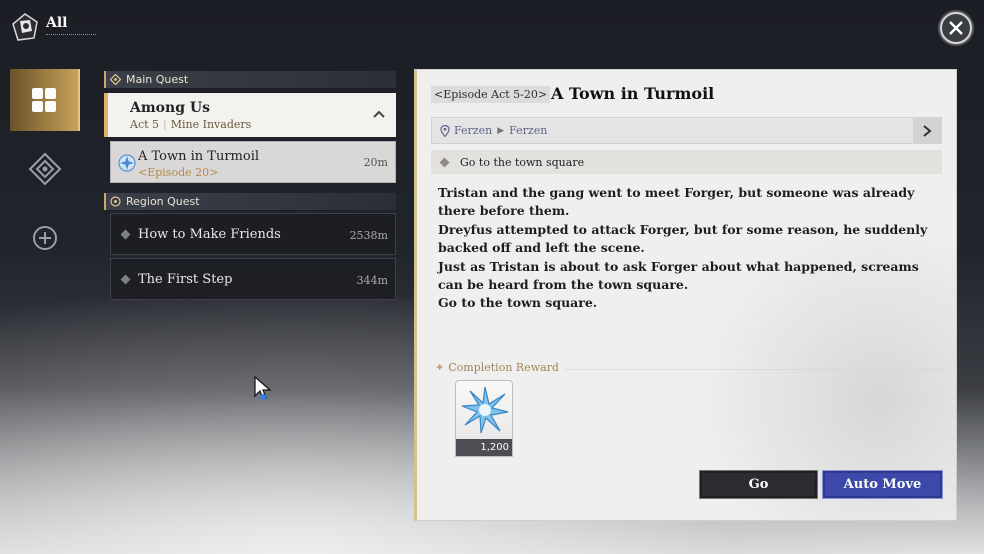 Image resolution: width=984 pixels, height=554 pixels. I want to click on quest-book-icon, so click(25, 27).